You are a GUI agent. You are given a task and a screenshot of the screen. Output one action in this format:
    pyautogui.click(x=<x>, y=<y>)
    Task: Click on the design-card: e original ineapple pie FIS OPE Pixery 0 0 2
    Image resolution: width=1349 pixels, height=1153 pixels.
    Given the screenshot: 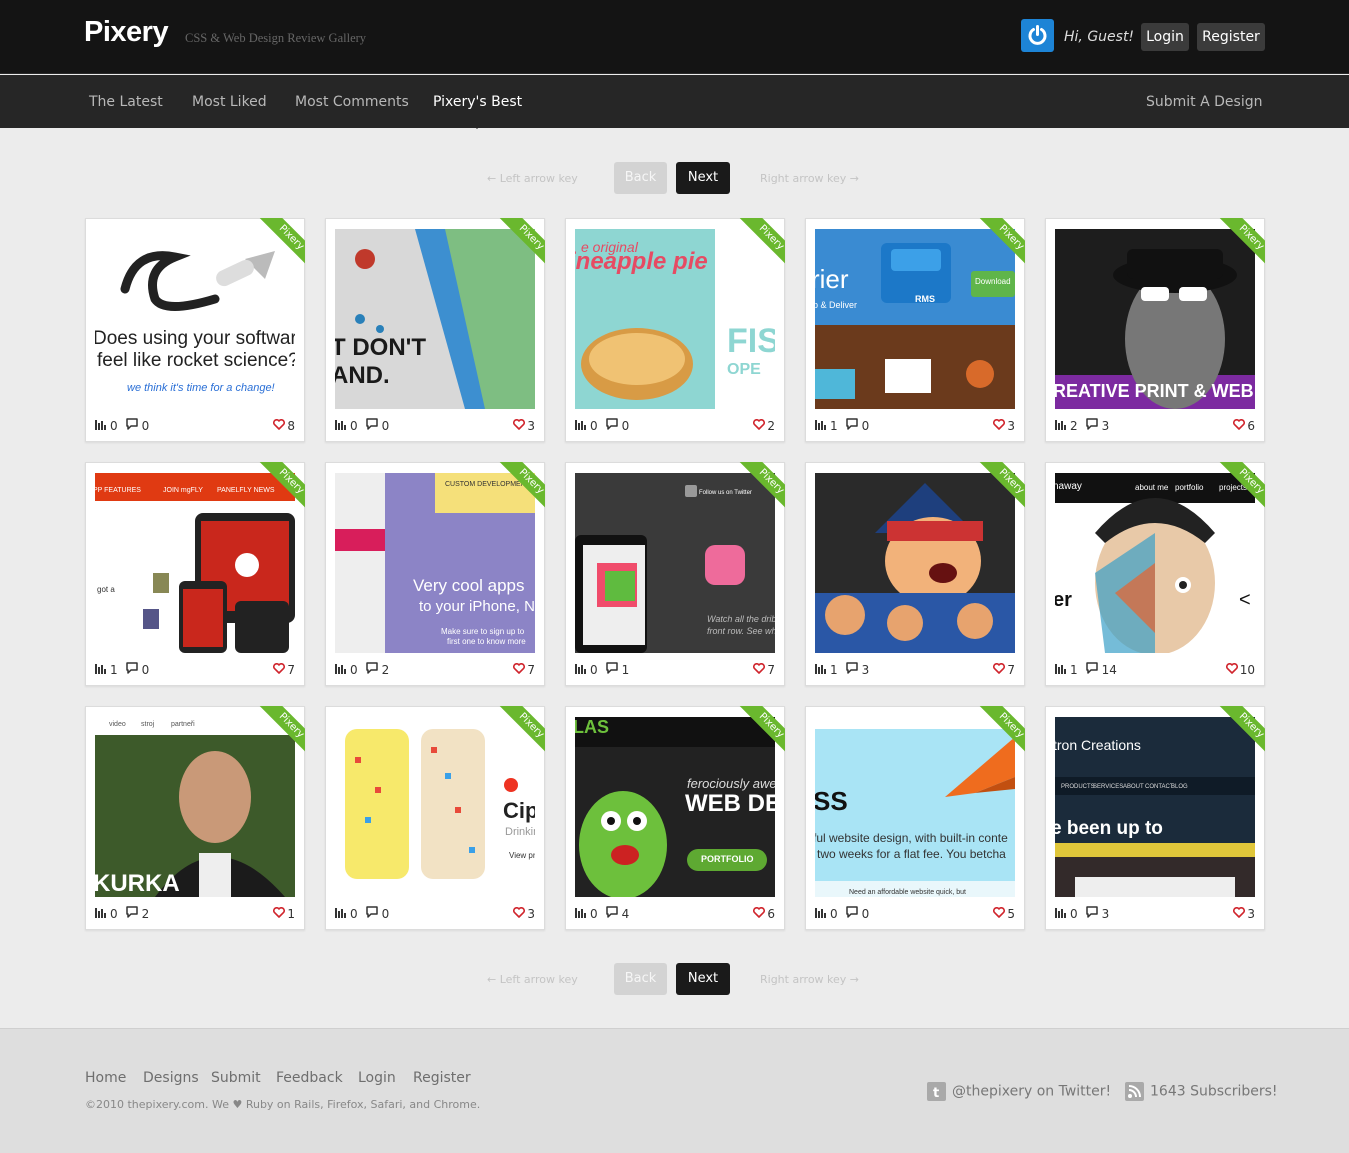 What is the action you would take?
    pyautogui.click(x=675, y=330)
    